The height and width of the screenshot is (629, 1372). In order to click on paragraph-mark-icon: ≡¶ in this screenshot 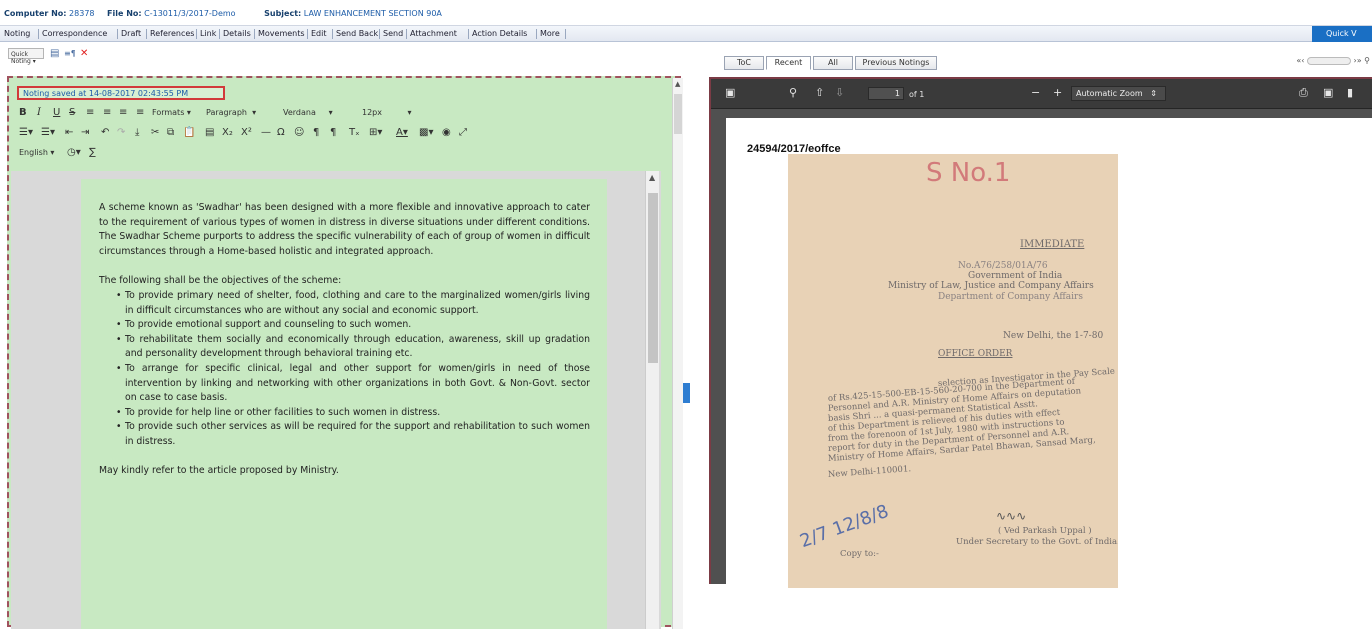, I will do `click(70, 53)`.